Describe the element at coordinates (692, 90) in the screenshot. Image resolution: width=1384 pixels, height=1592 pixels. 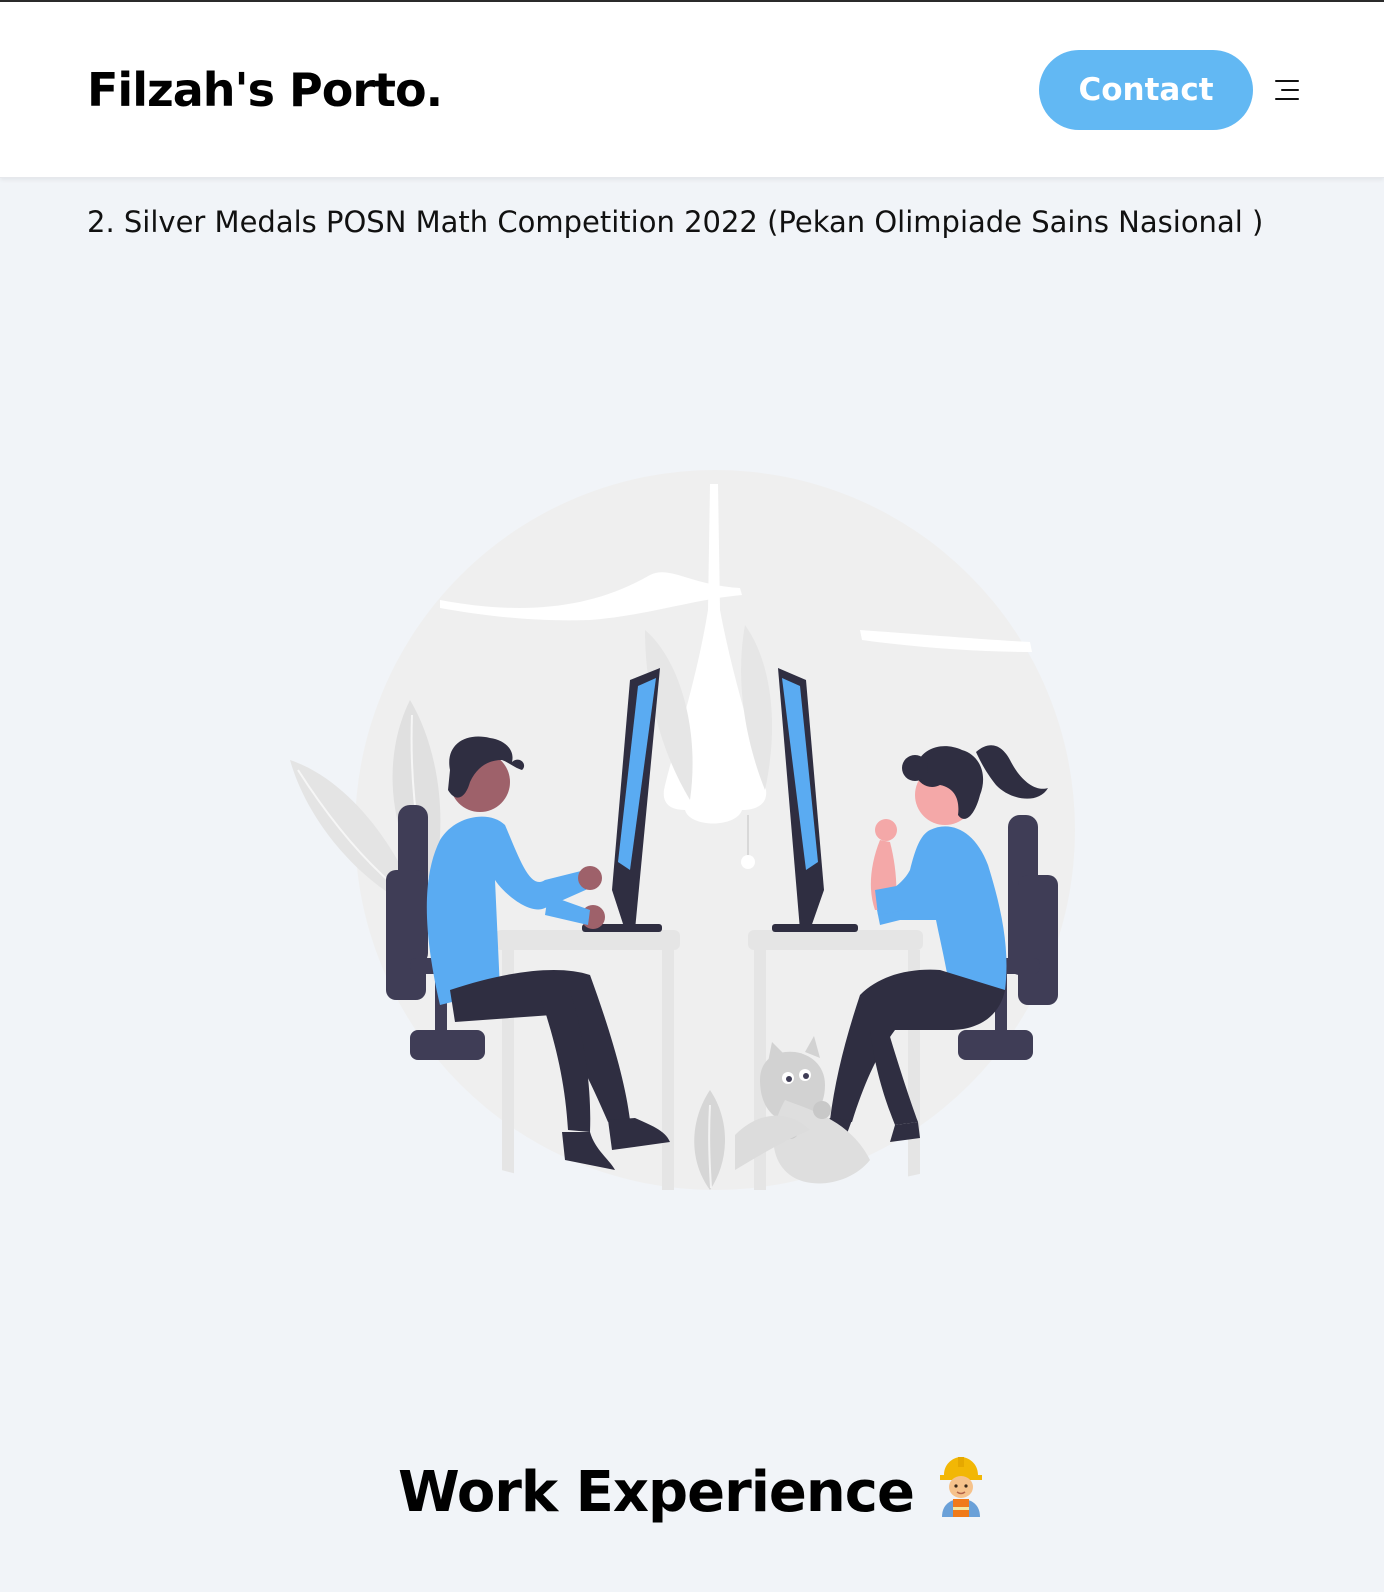
I see `navbar: Filzah's Porto. Contact` at that location.